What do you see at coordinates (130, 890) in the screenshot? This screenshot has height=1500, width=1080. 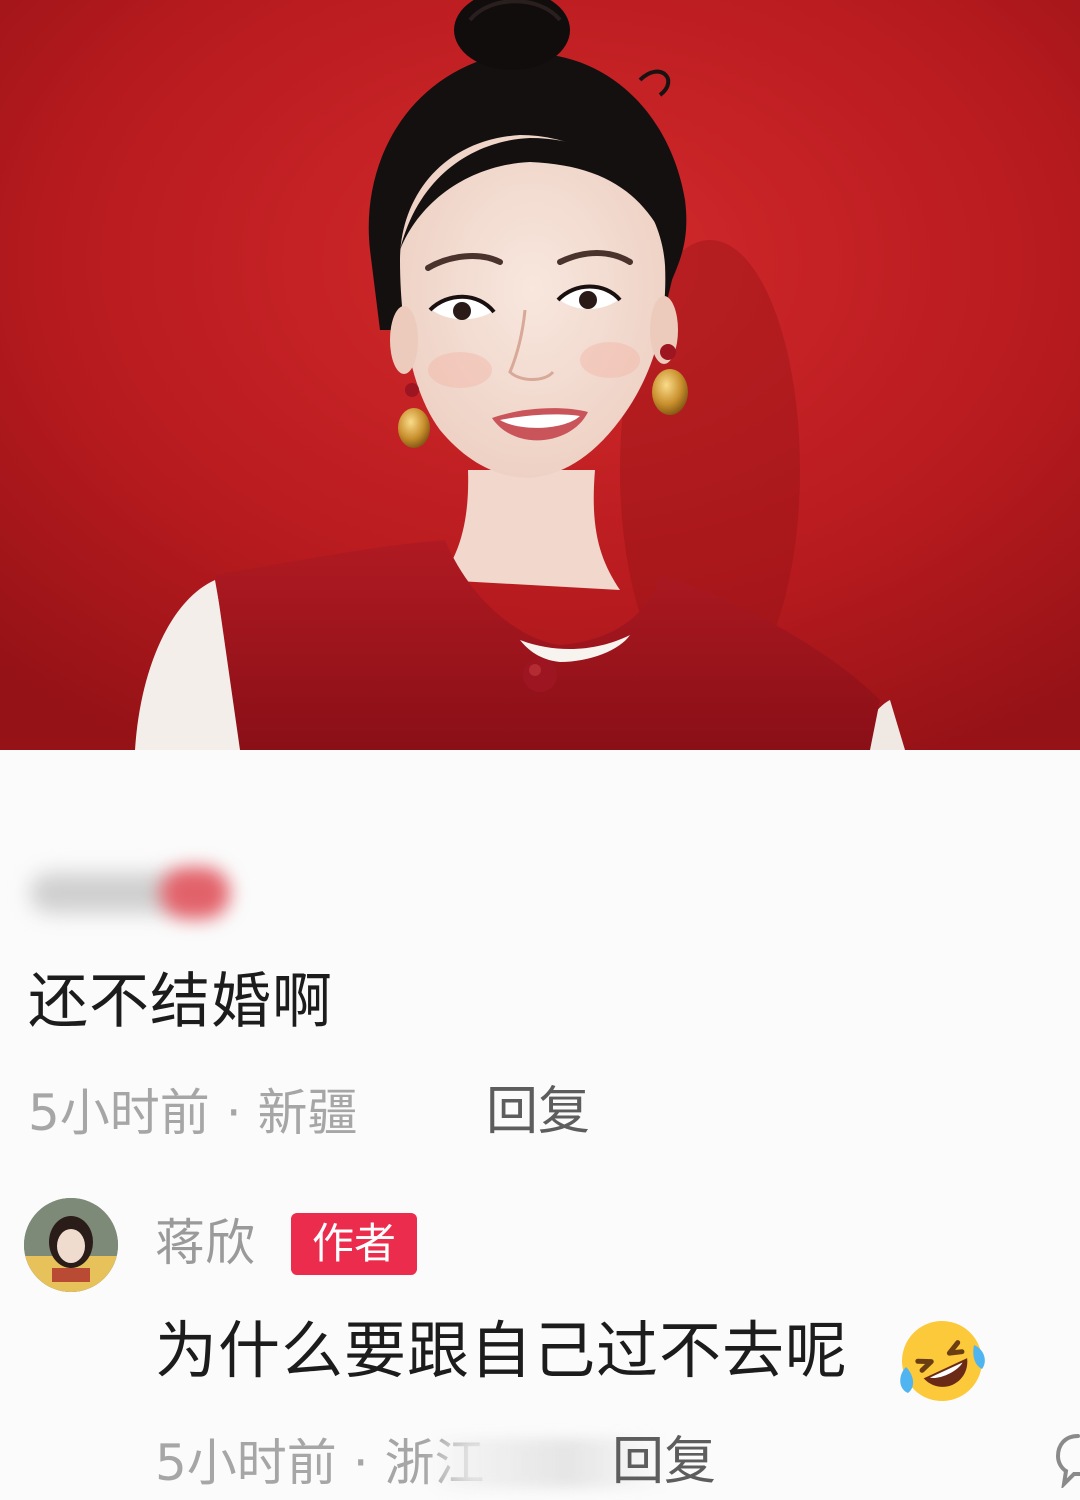 I see `blurred-username` at bounding box center [130, 890].